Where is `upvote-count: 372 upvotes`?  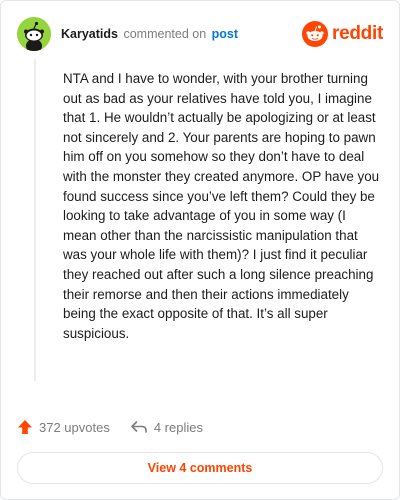
upvote-count: 372 upvotes is located at coordinates (74, 427).